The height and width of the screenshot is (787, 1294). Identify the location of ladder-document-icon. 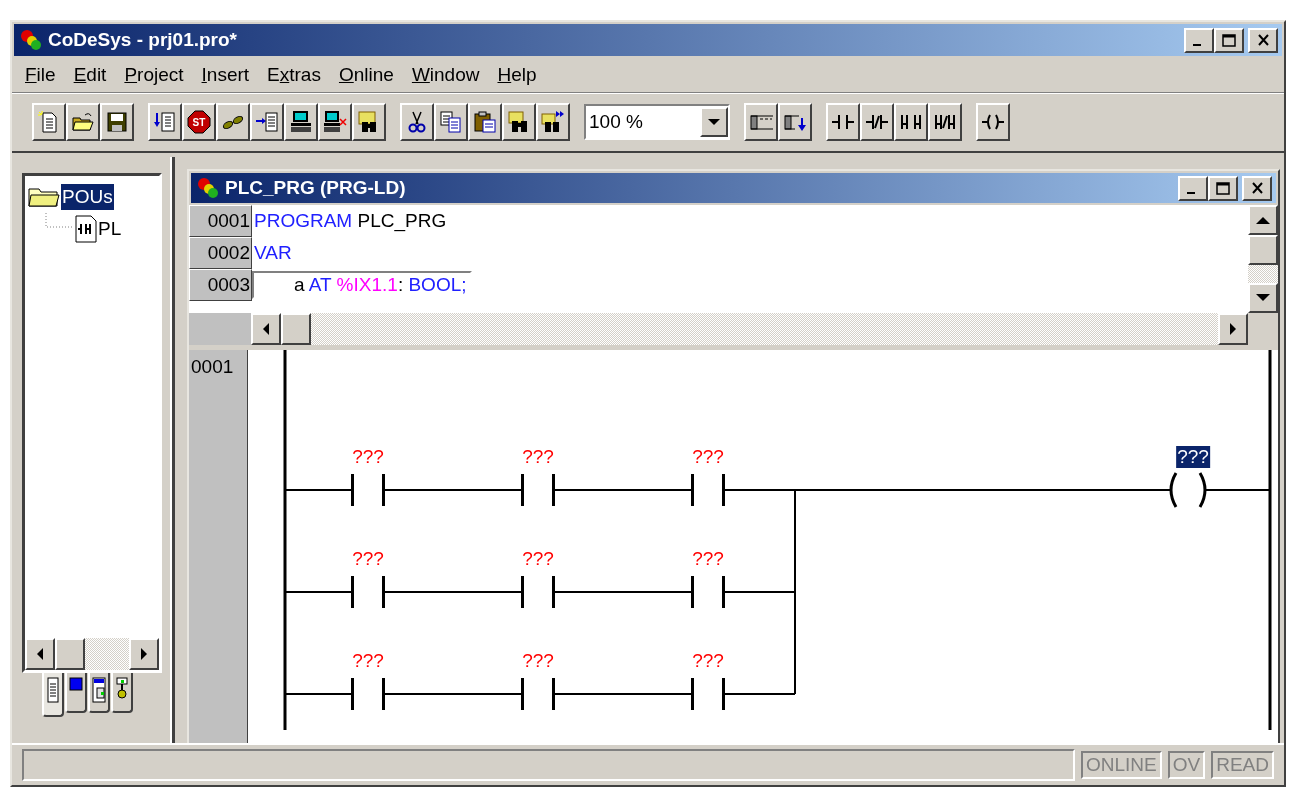
(86, 229).